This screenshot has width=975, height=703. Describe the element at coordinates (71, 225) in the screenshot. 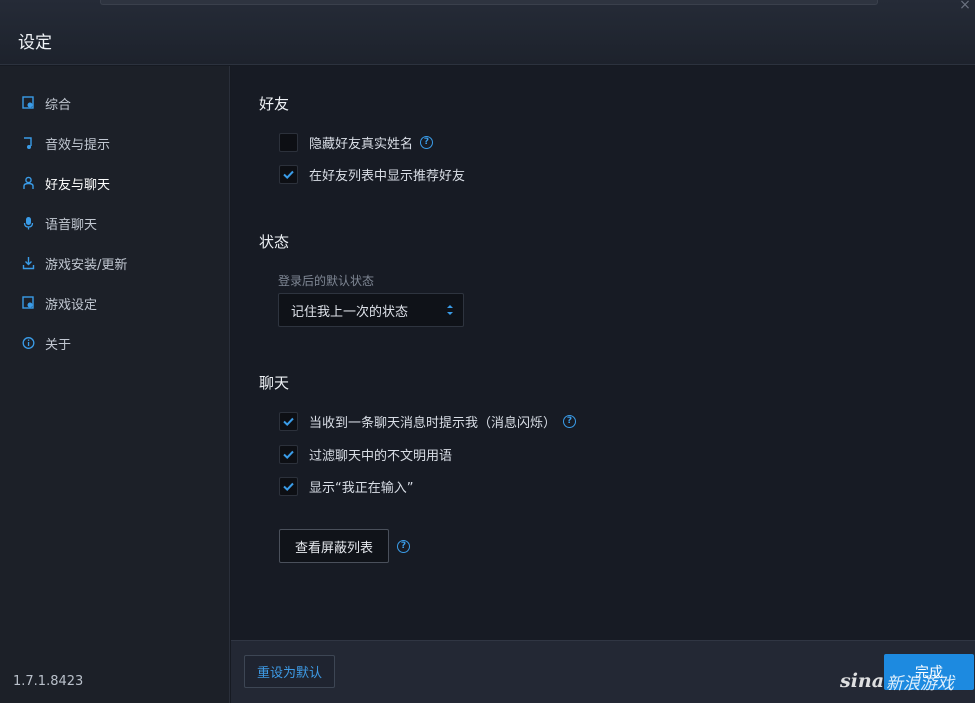

I see `sidebar-item-label: 语音聊天` at that location.